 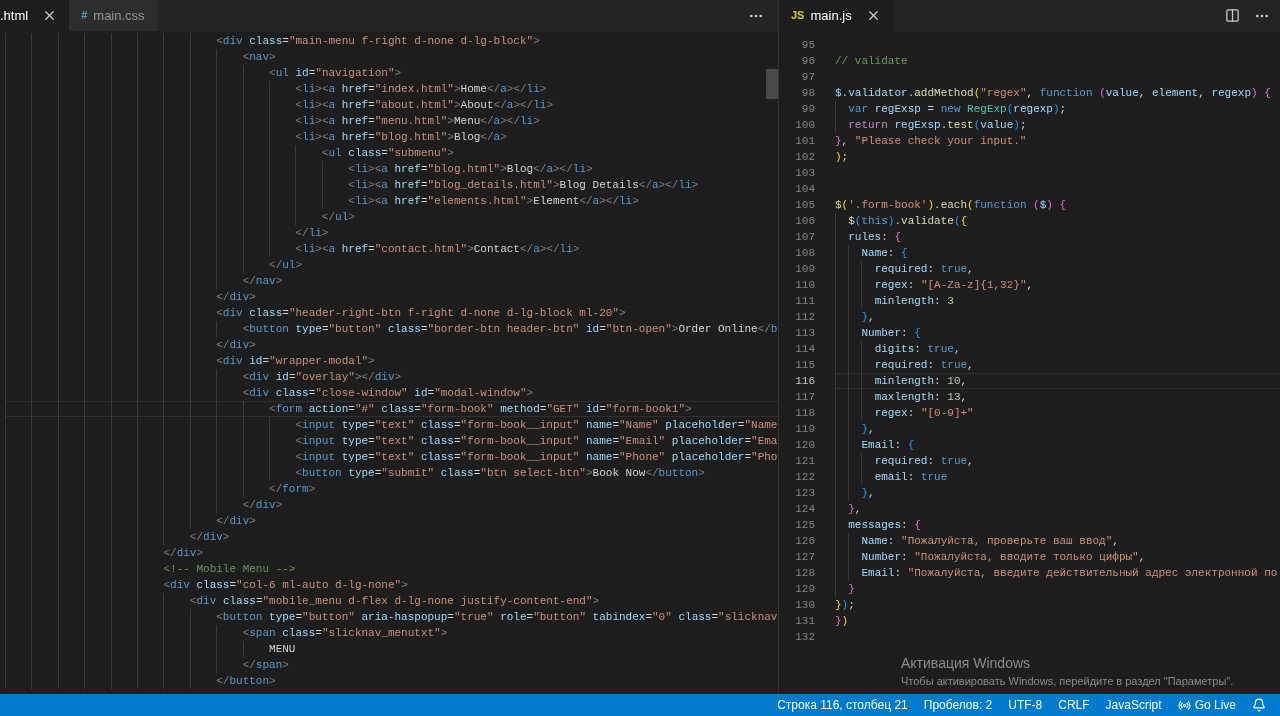 What do you see at coordinates (804, 557) in the screenshot?
I see `line-number: 127` at bounding box center [804, 557].